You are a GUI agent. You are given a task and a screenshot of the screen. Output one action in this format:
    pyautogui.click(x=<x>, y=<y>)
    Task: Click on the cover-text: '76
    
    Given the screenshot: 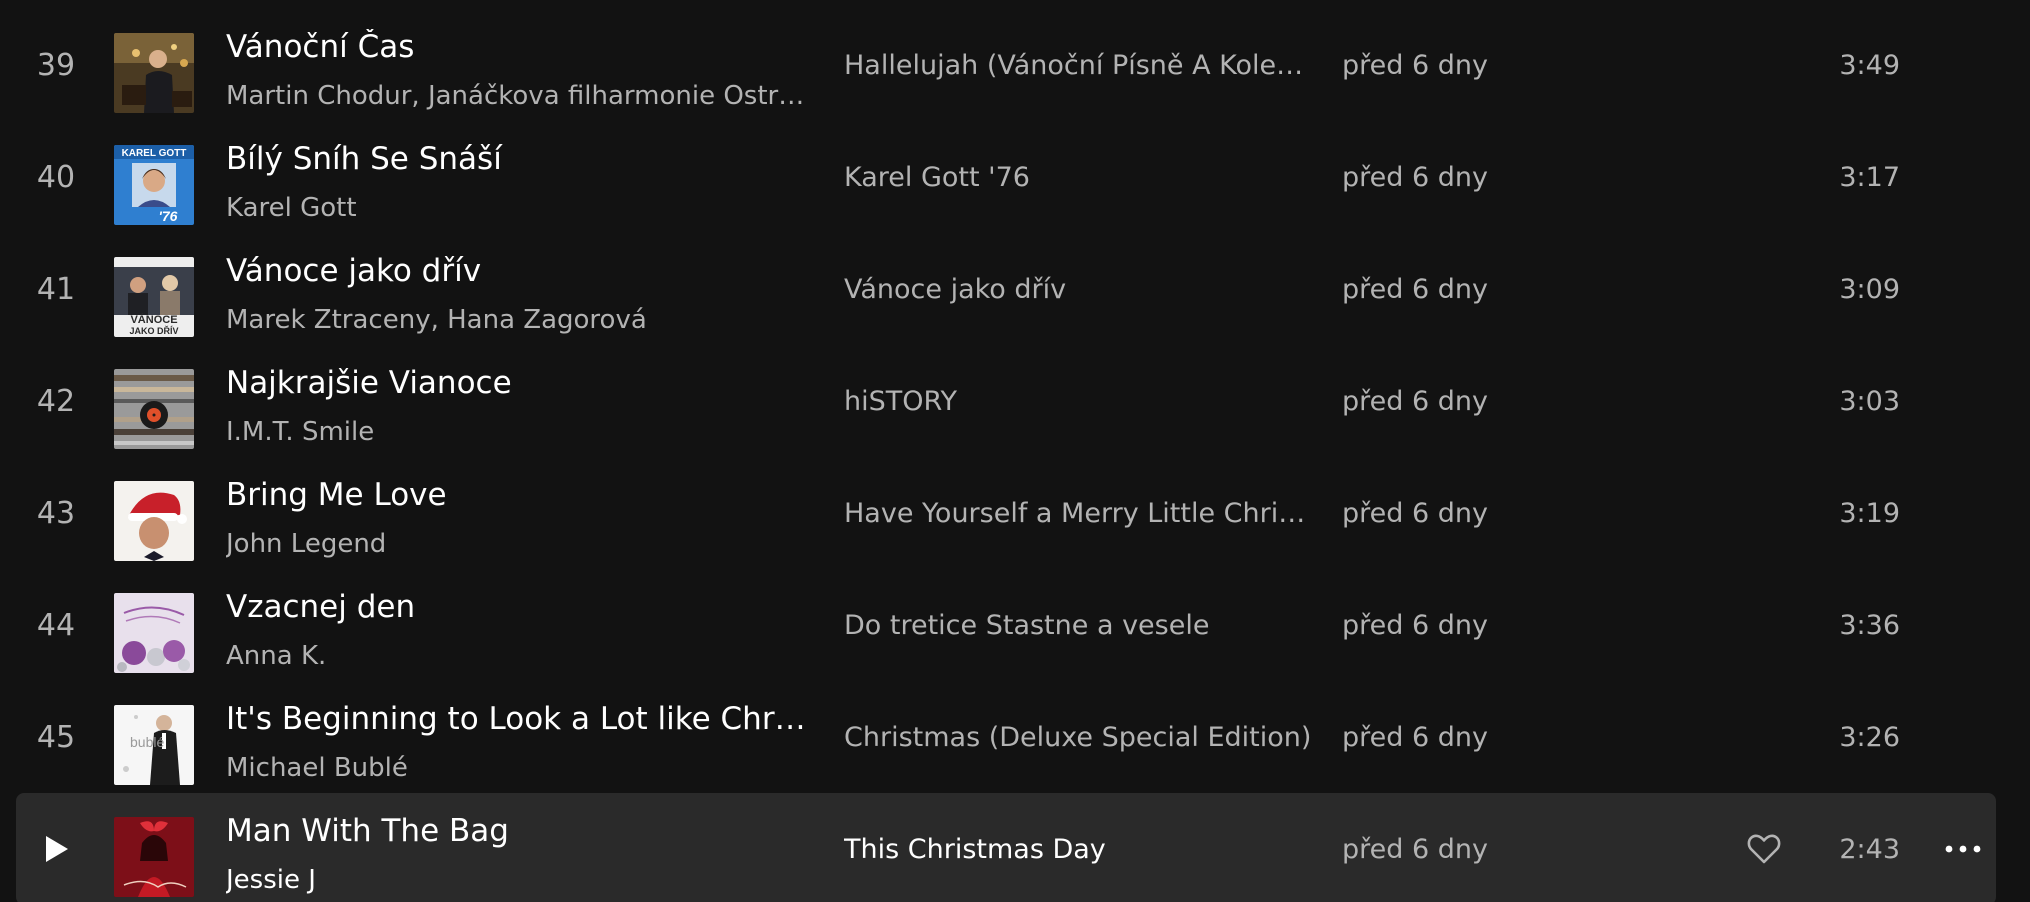 What is the action you would take?
    pyautogui.click(x=168, y=216)
    